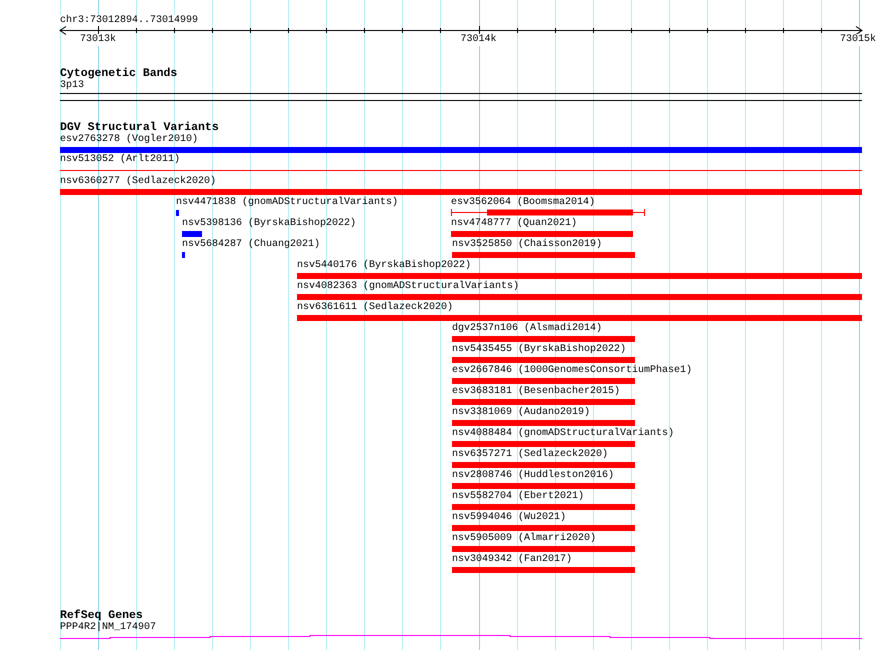 The height and width of the screenshot is (650, 890). Describe the element at coordinates (518, 497) in the screenshot. I see `variant-label: nsv5582704 (Ebert2021)` at that location.